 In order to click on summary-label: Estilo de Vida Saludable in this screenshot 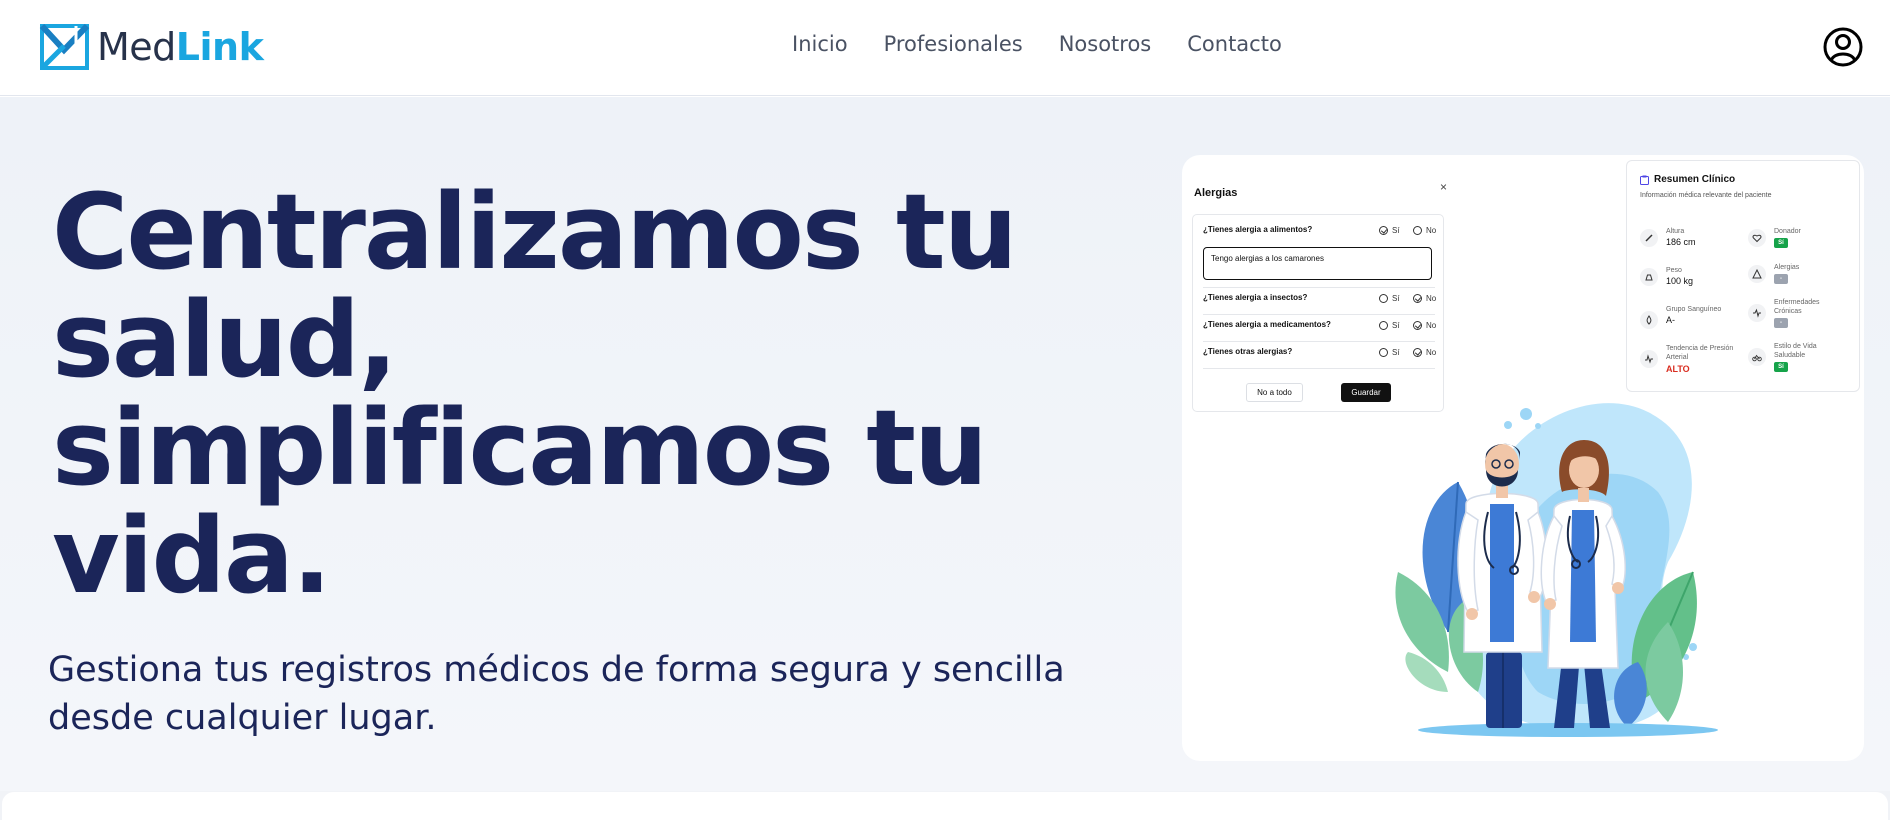, I will do `click(1795, 351)`.